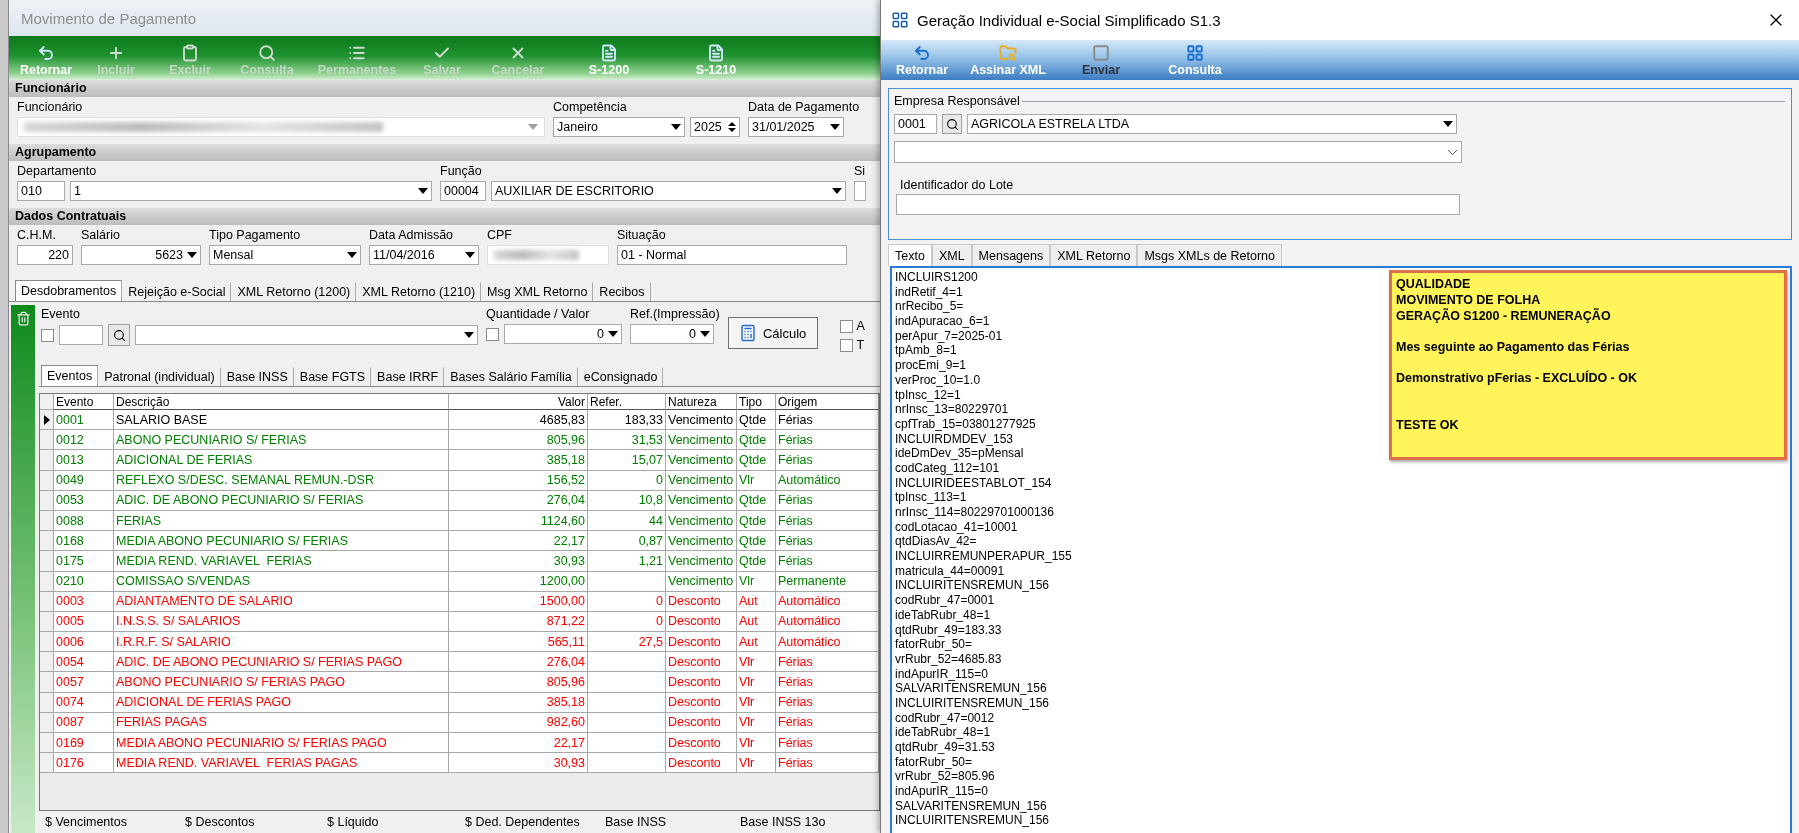  I want to click on undo-icon, so click(46, 53).